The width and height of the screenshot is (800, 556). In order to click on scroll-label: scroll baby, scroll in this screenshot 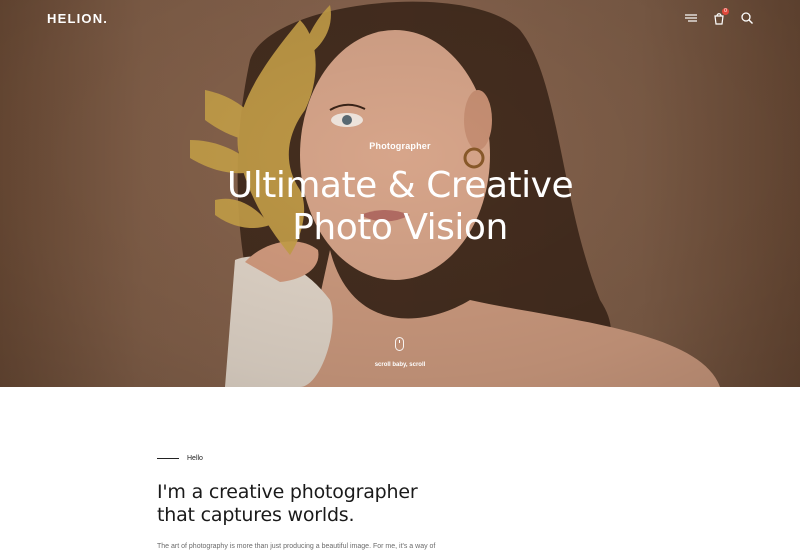, I will do `click(400, 365)`.